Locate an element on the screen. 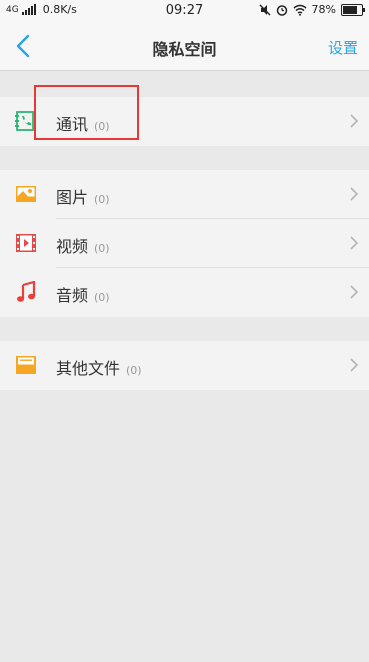 This screenshot has height=662, width=369. battery-icon is located at coordinates (353, 9).